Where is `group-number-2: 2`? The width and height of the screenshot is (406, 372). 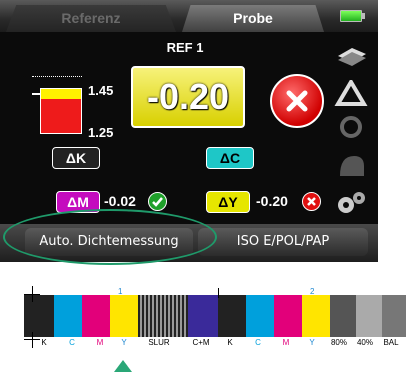 group-number-2: 2 is located at coordinates (312, 291).